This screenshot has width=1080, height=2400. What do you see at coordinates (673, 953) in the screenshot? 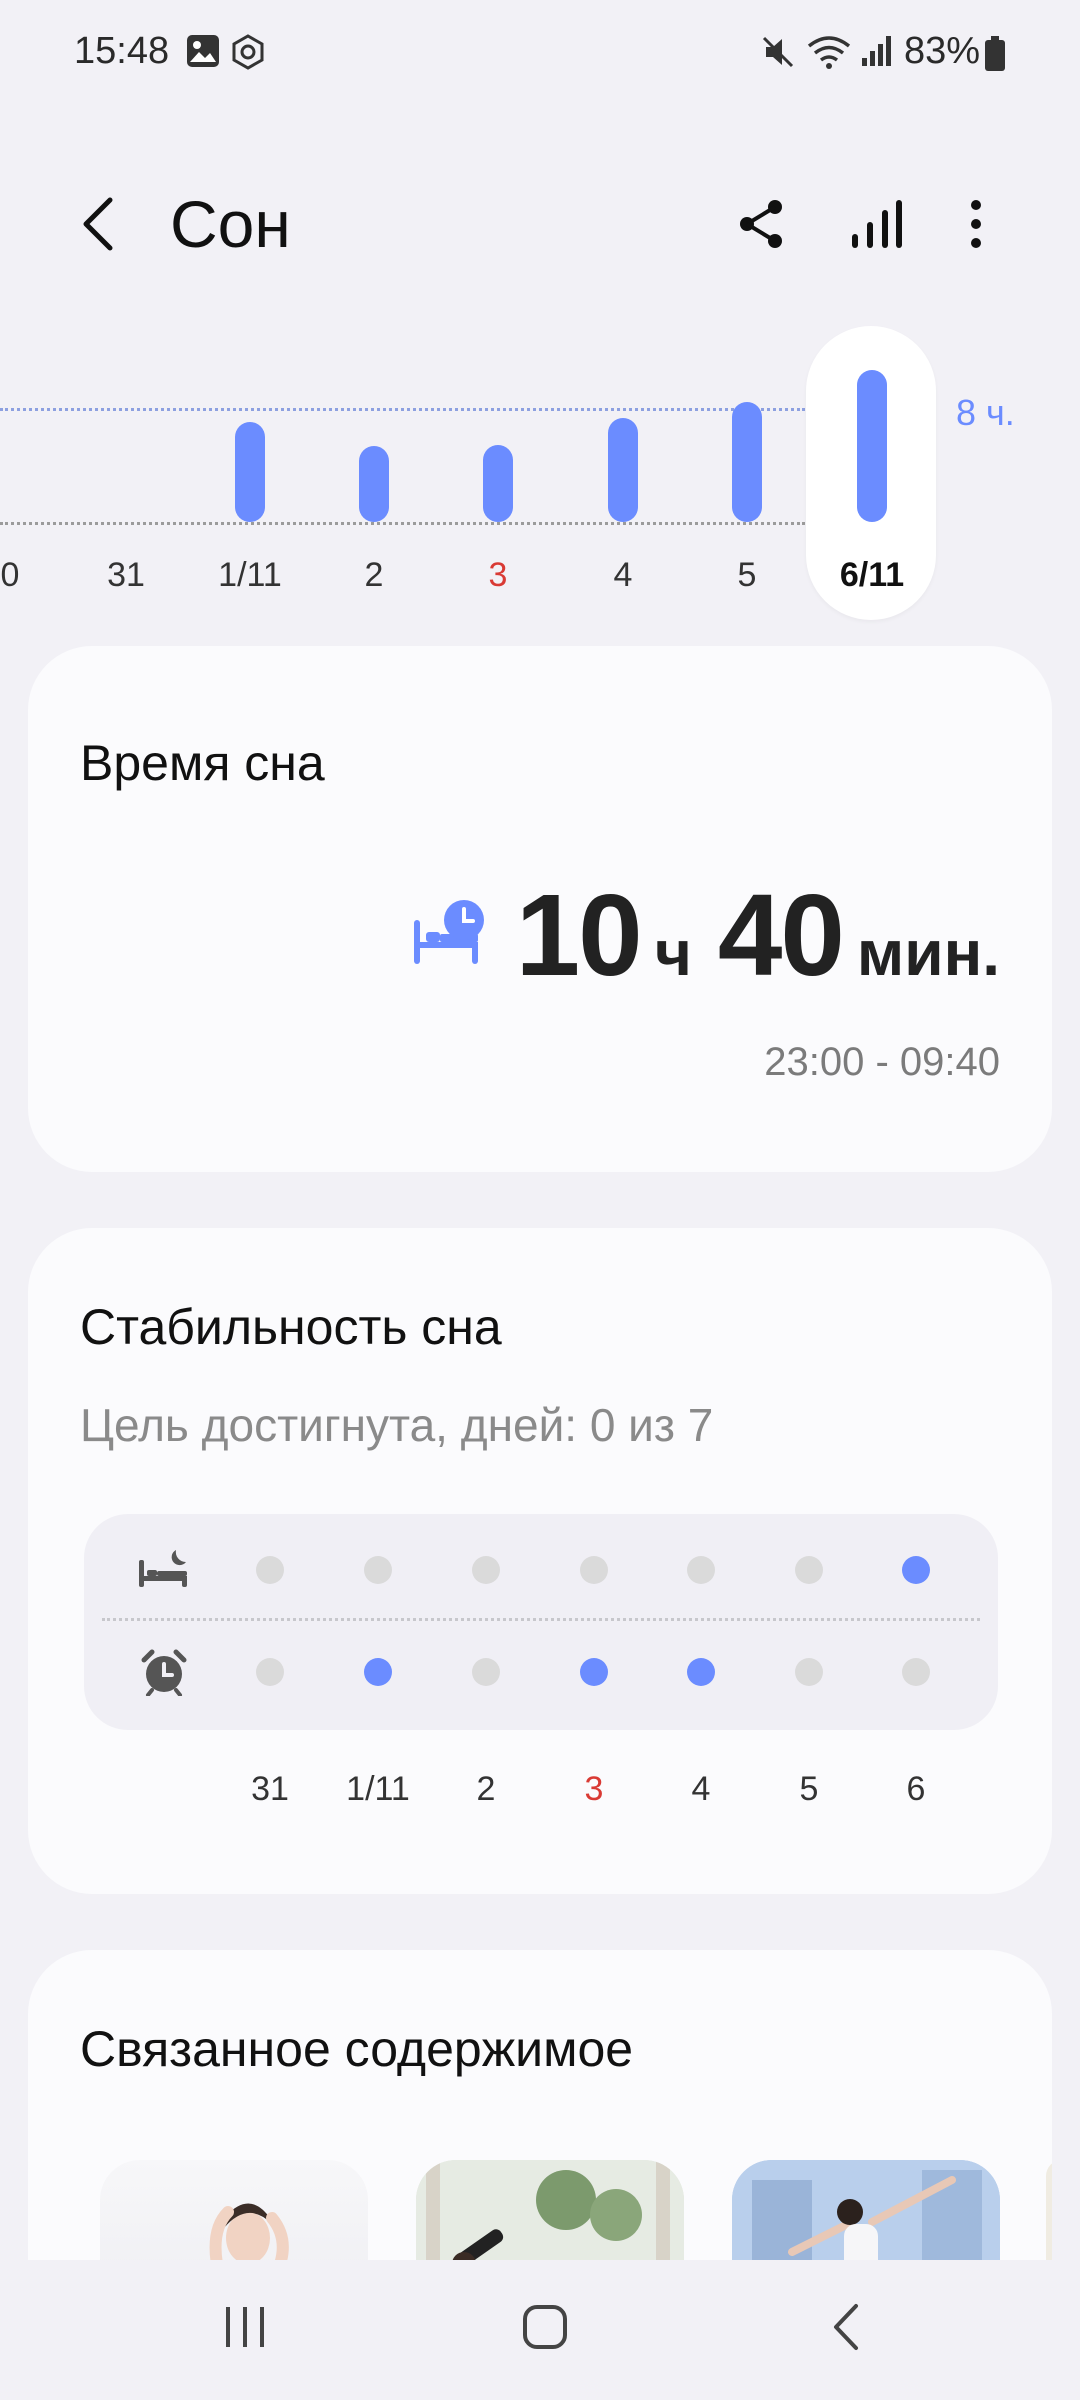
I see `duration-hours-unit: ч` at bounding box center [673, 953].